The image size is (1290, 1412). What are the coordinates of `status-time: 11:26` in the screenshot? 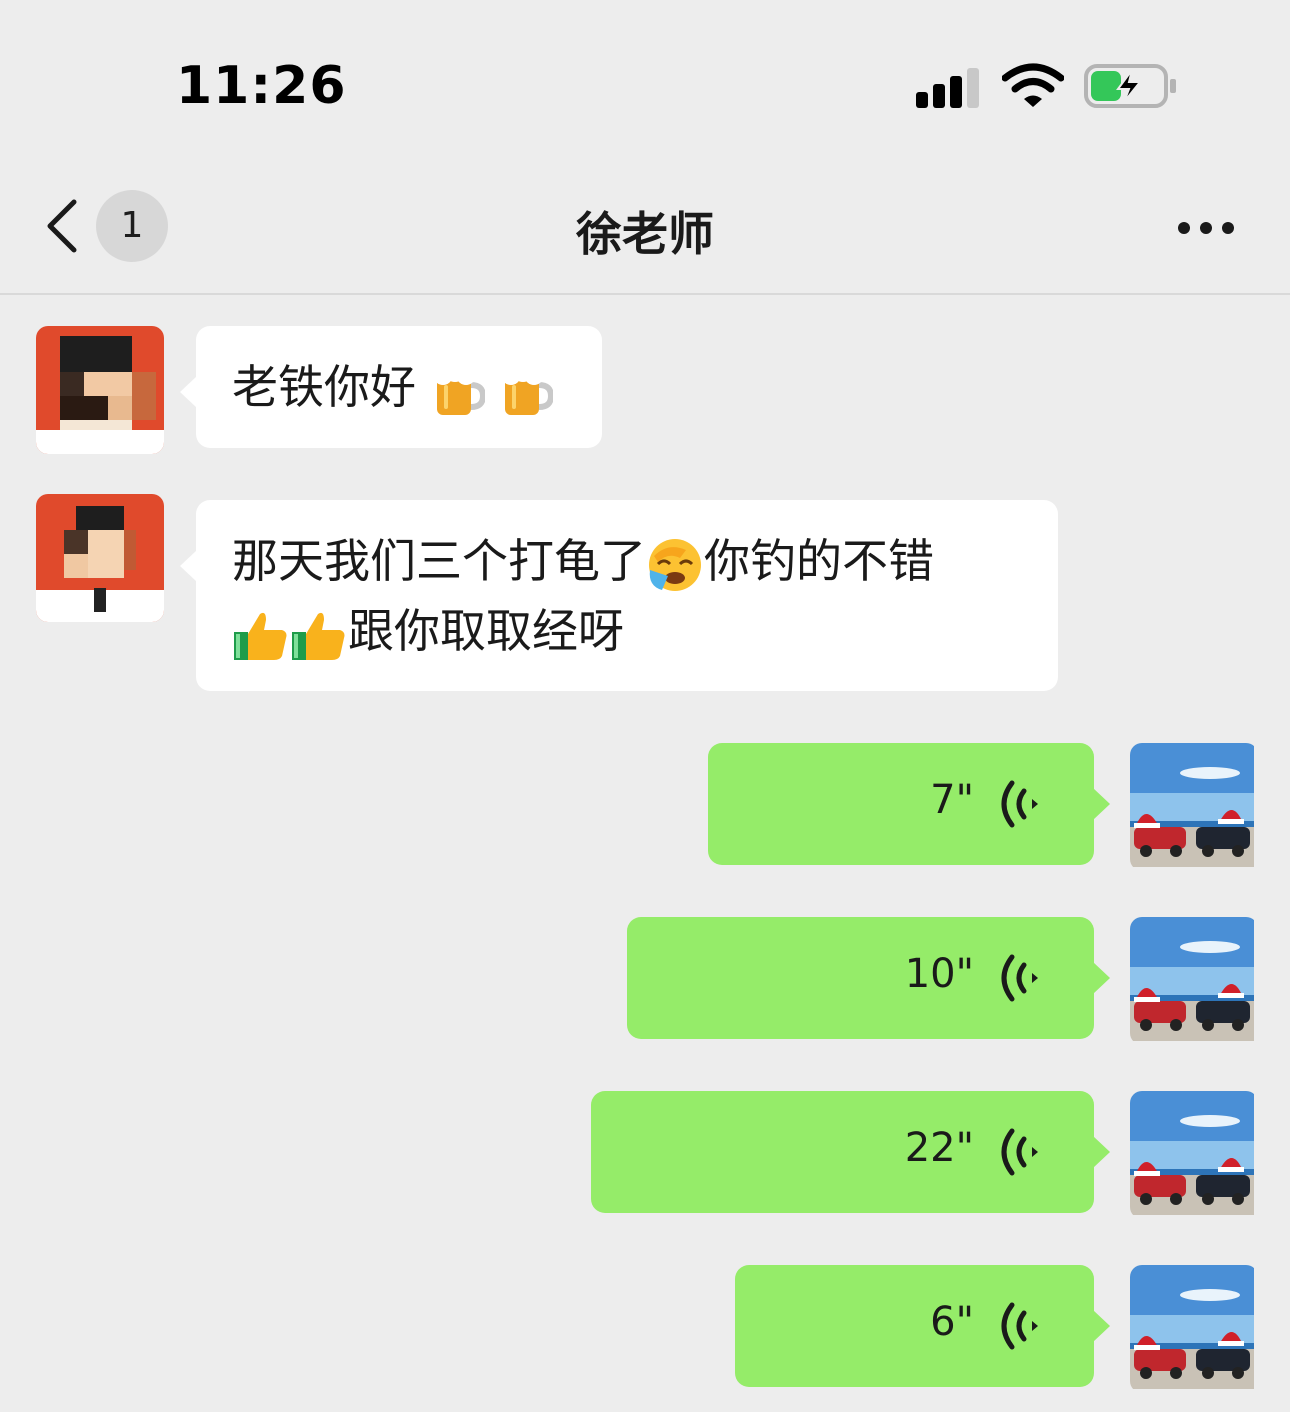 It's located at (261, 86).